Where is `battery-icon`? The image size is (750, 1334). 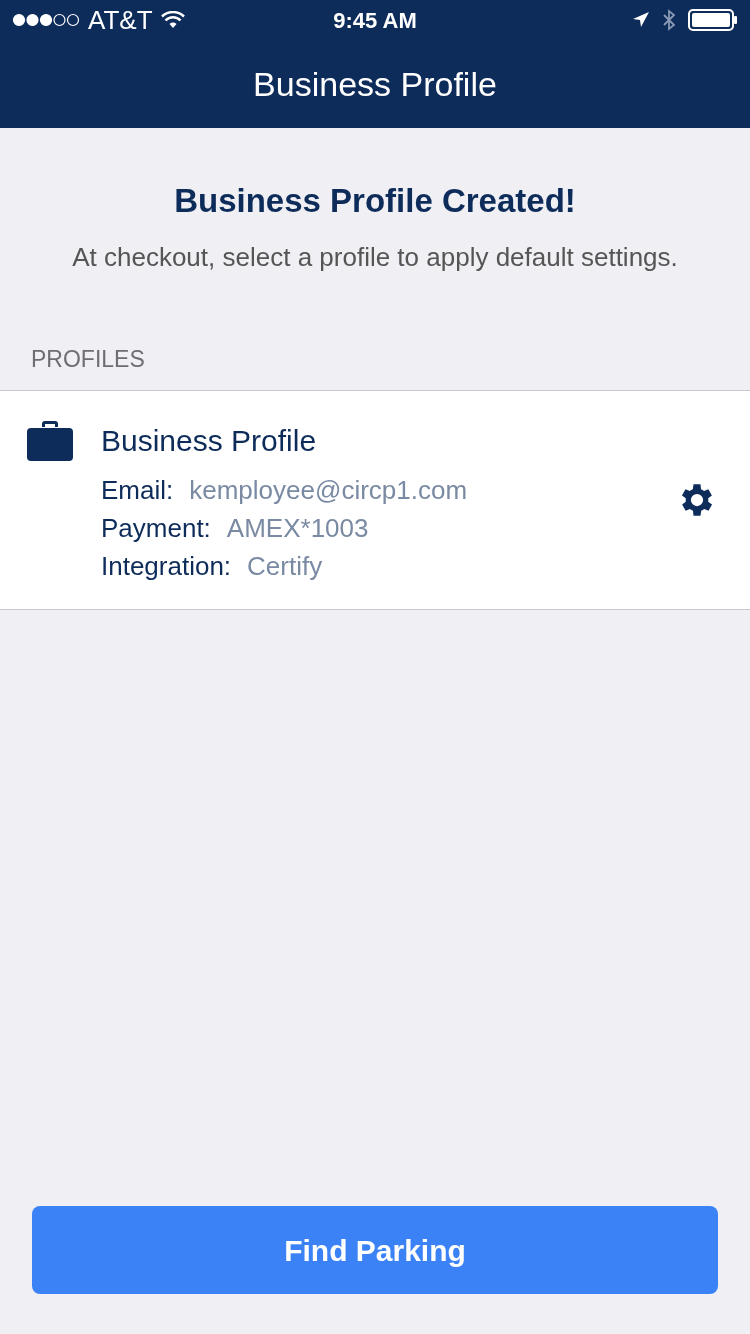 battery-icon is located at coordinates (713, 20).